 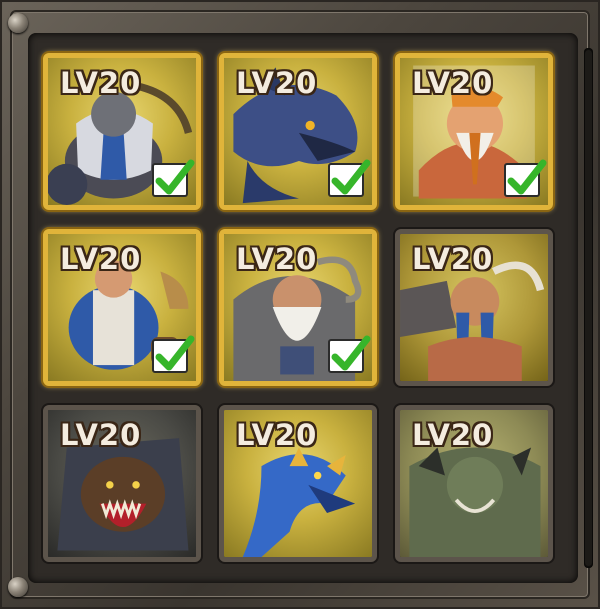 I want to click on hero-card-armored-bear: LV20, so click(x=122, y=483).